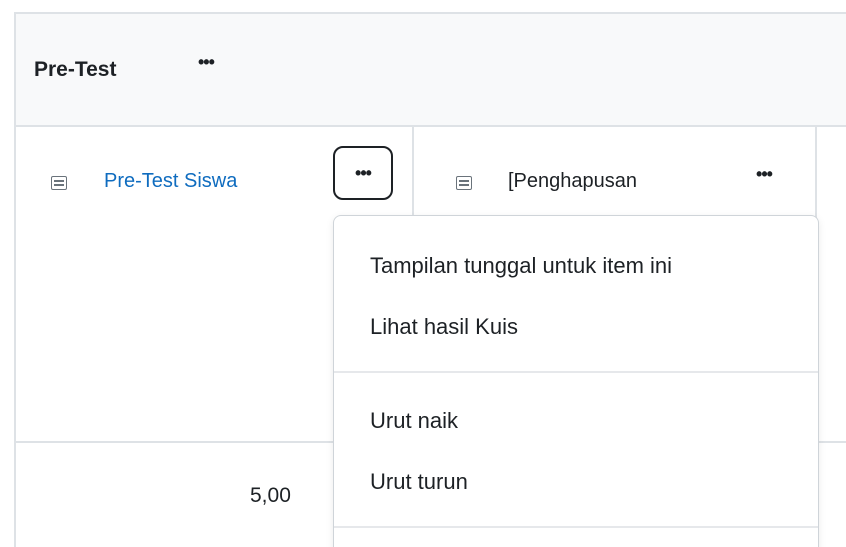  Describe the element at coordinates (521, 266) in the screenshot. I see `menu-item-single-view: Tampilan tunggal untuk item ini` at that location.